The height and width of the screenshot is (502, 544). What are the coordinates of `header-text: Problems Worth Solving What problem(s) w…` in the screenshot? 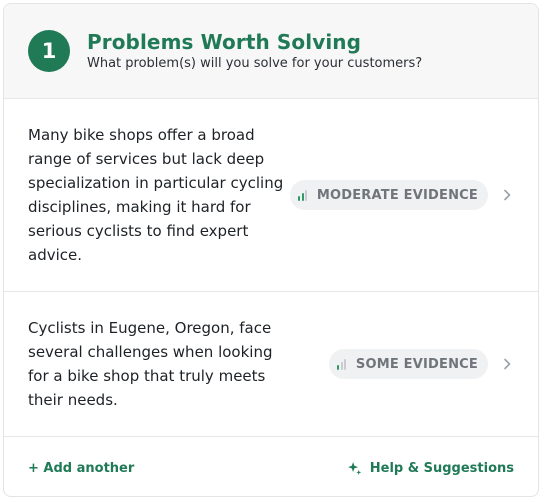 It's located at (254, 51).